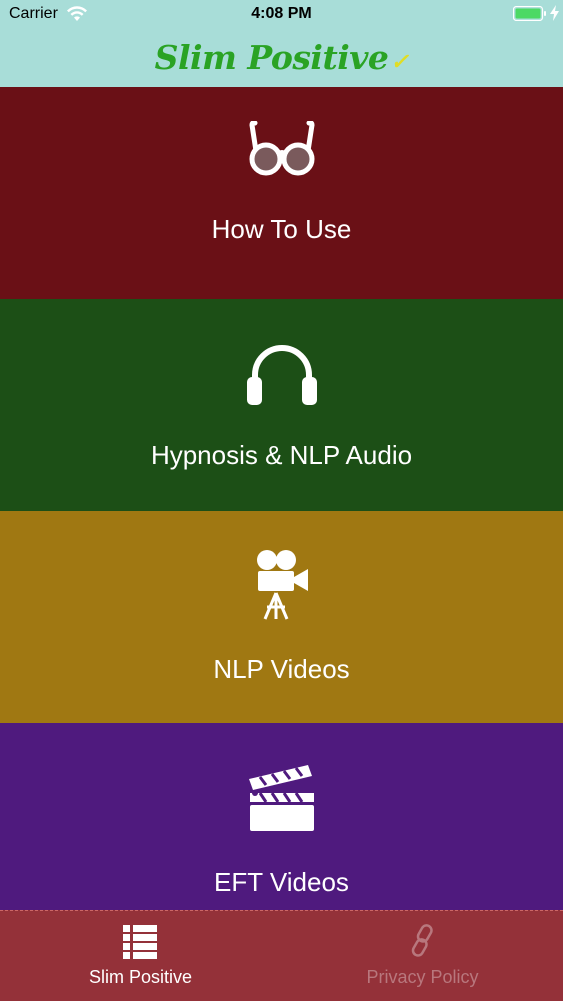  Describe the element at coordinates (554, 13) in the screenshot. I see `charging-icon` at that location.